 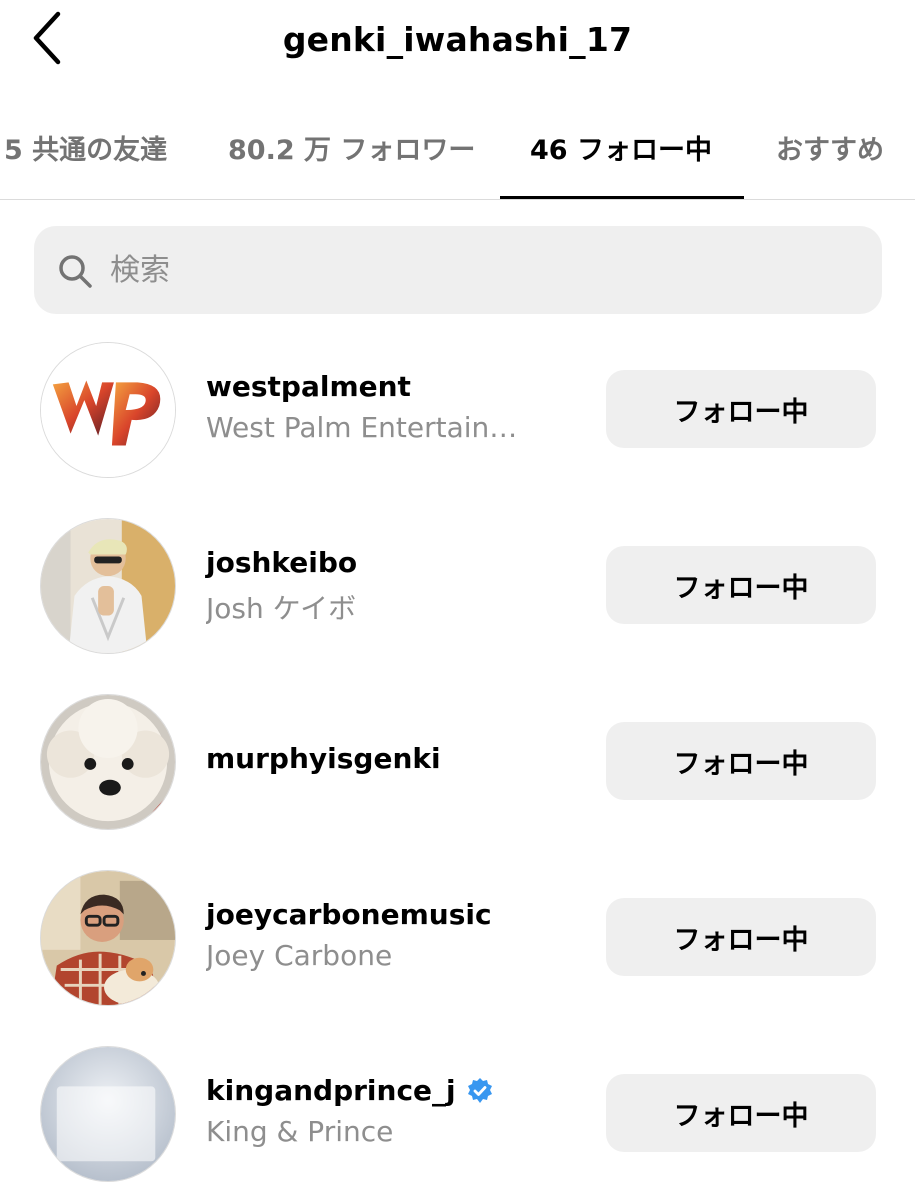 I want to click on user-info: kingandprince_j King & Prince, so click(x=396, y=1111).